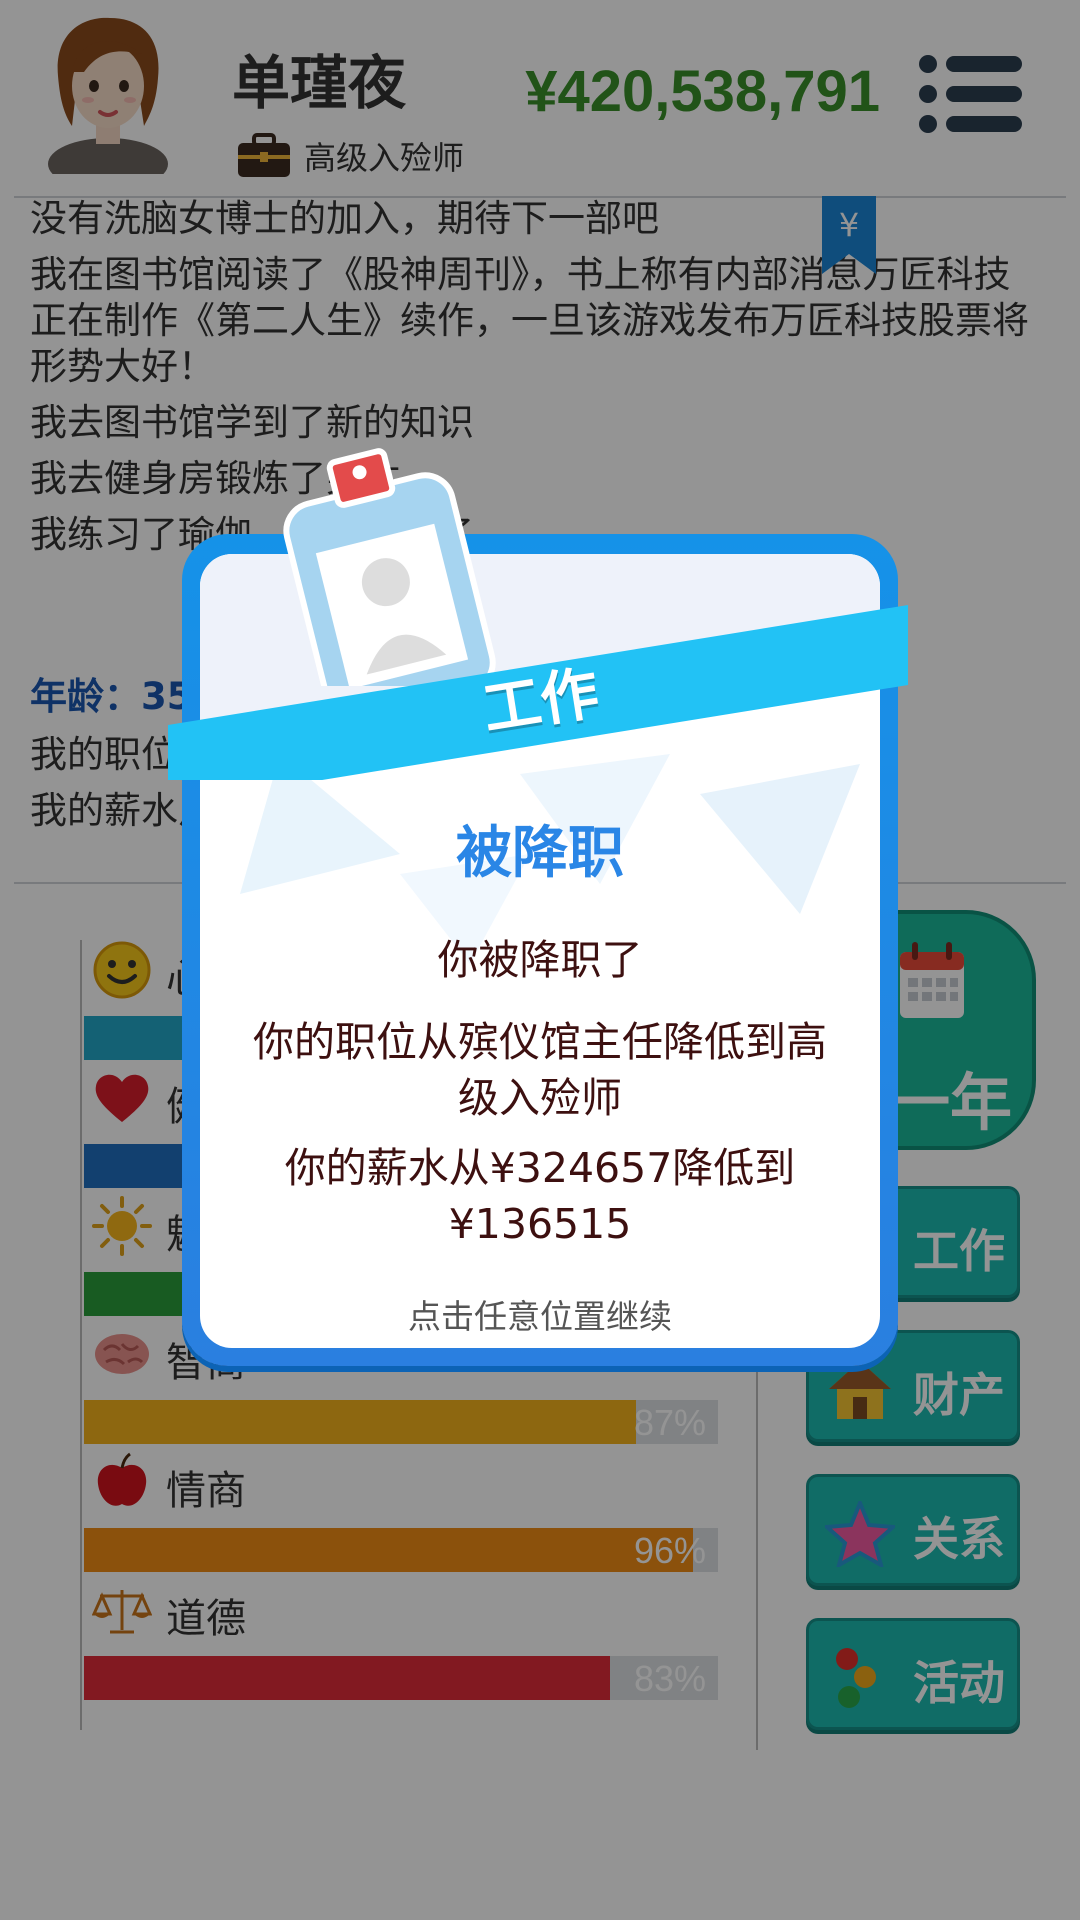 This screenshot has height=1920, width=1080. I want to click on continue-hint: 点击任意位置继续, so click(540, 1314).